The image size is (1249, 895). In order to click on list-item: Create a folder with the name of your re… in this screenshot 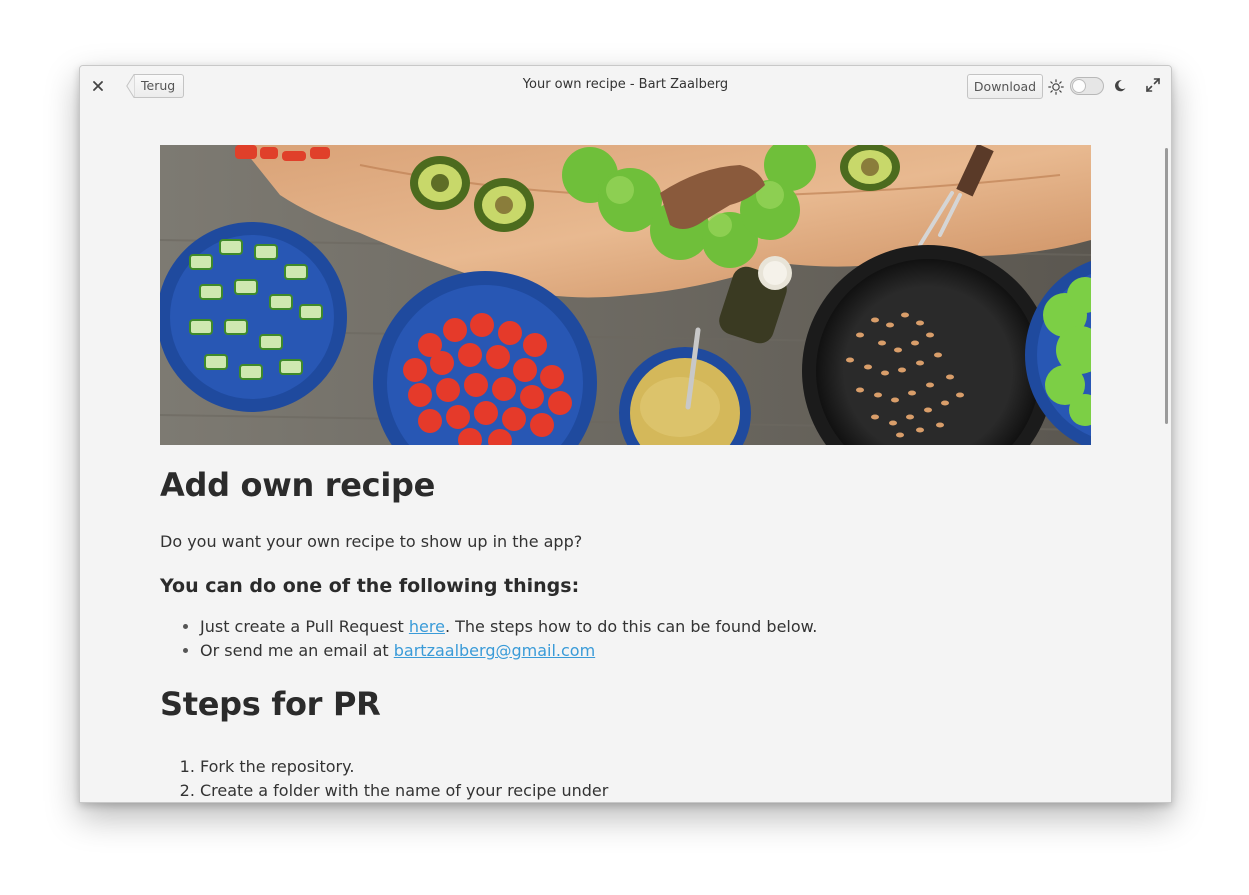, I will do `click(645, 790)`.